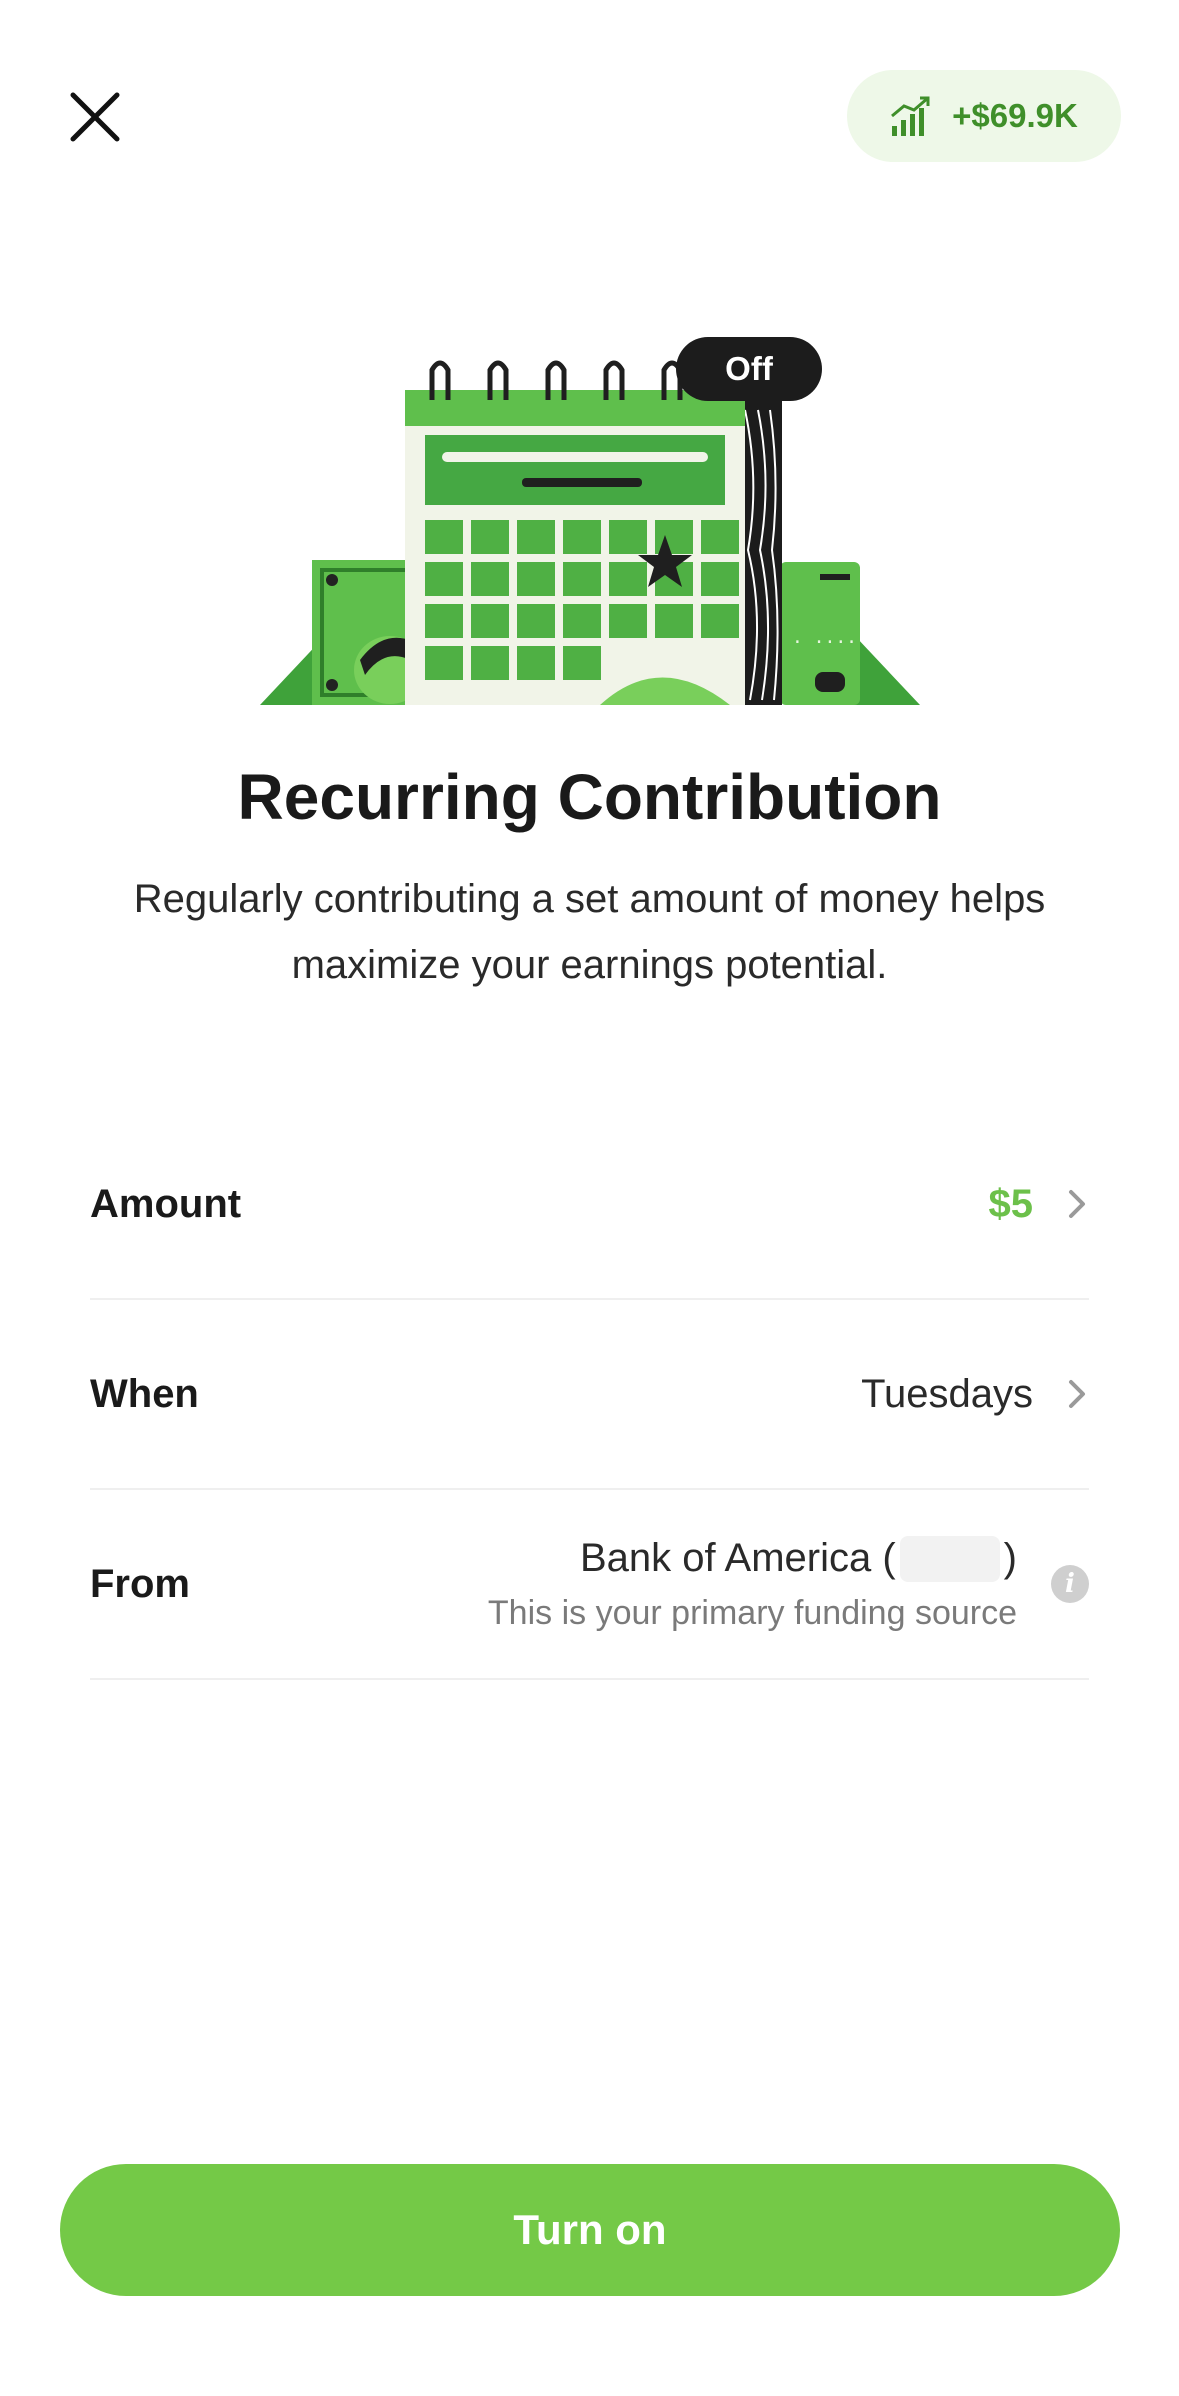 The width and height of the screenshot is (1179, 2396). Describe the element at coordinates (910, 116) in the screenshot. I see `signal-bars-icon` at that location.